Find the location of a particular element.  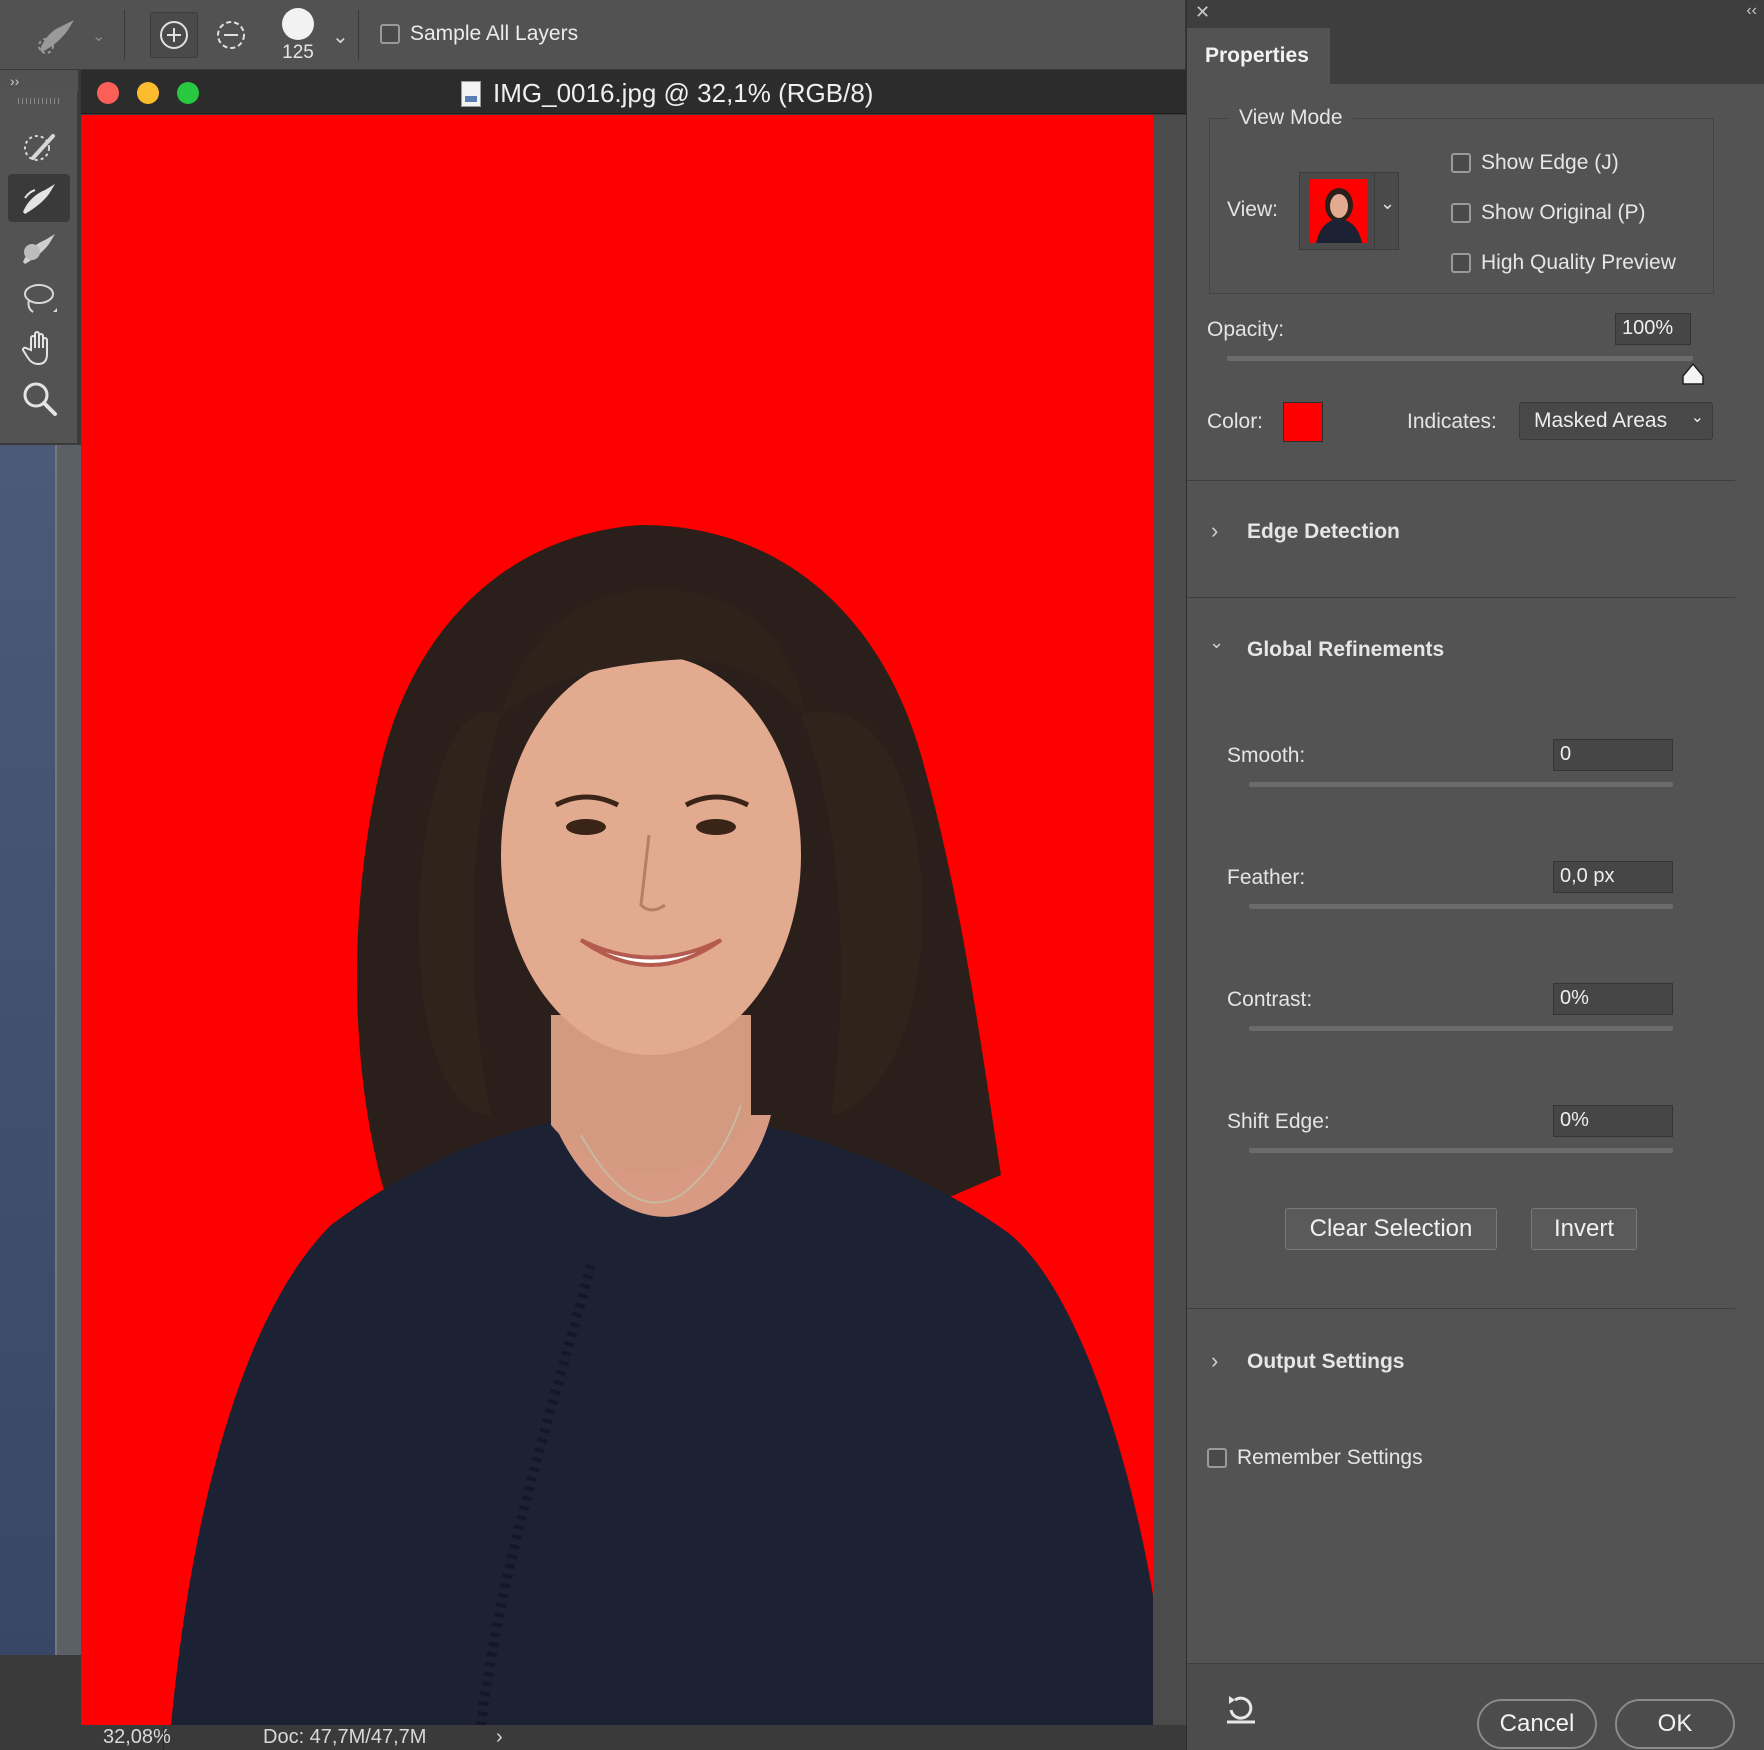

high-quality-preview-checkbox: High Quality Preview is located at coordinates (1563, 263).